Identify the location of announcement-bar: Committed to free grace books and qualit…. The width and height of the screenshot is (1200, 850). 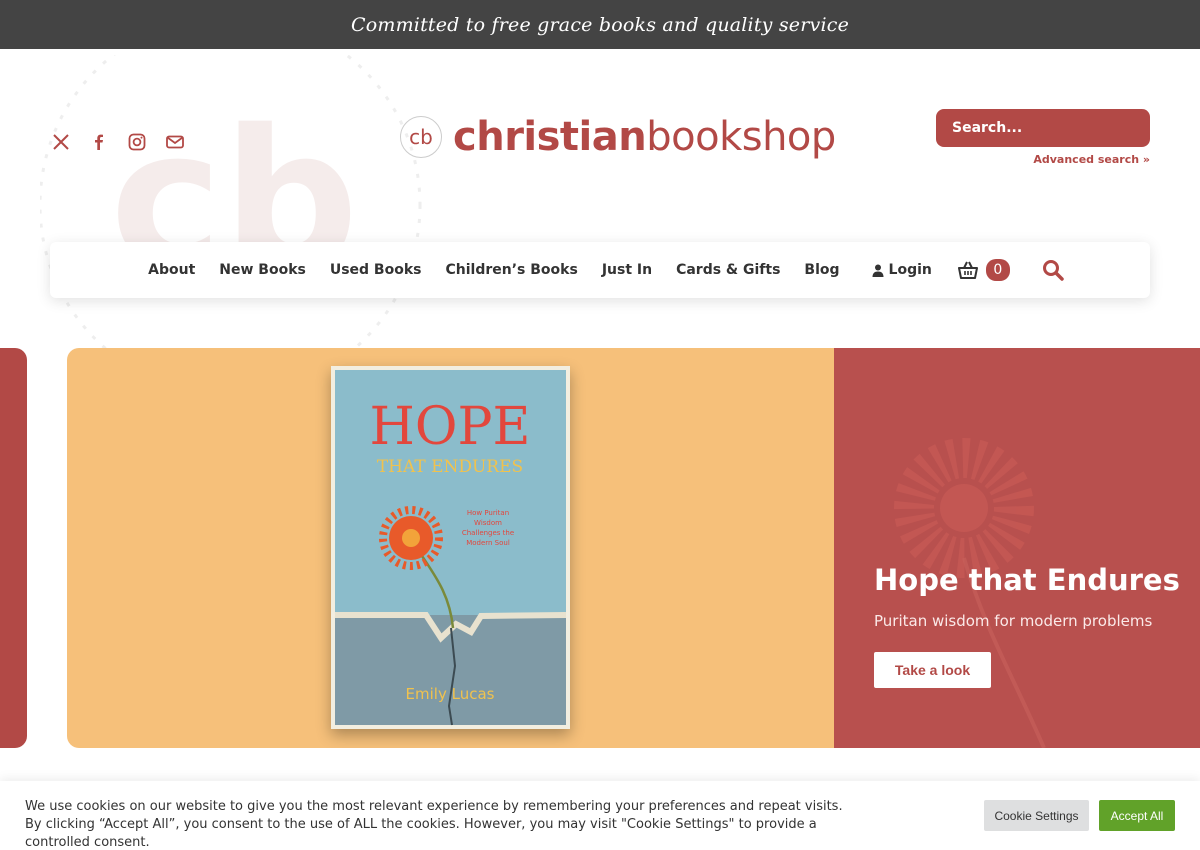
(600, 24).